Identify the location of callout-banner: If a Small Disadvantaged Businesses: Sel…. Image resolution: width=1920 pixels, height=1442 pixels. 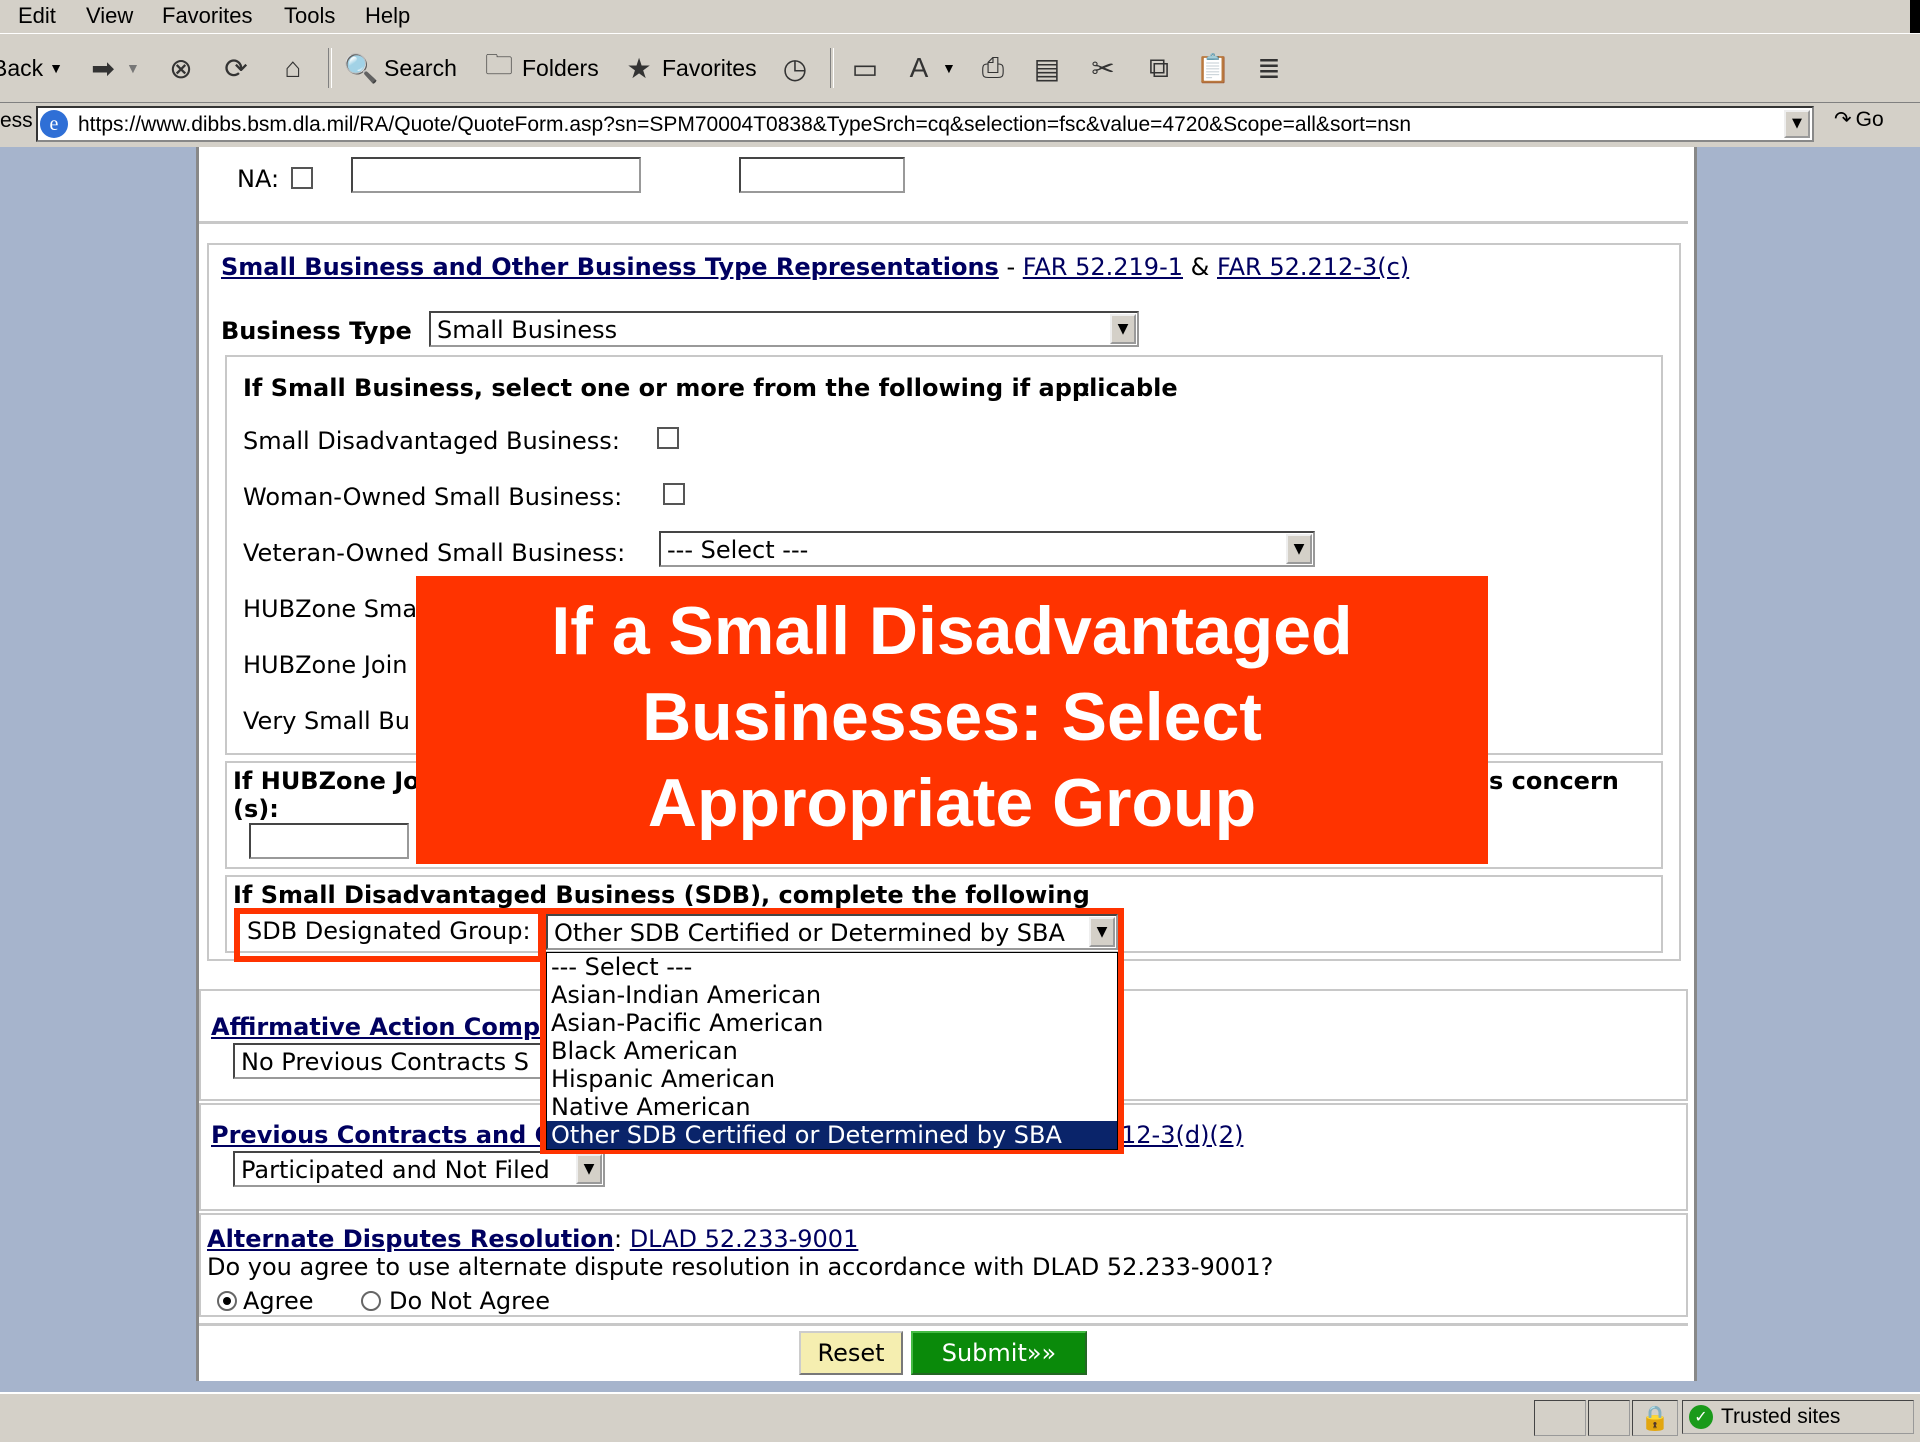
(952, 720).